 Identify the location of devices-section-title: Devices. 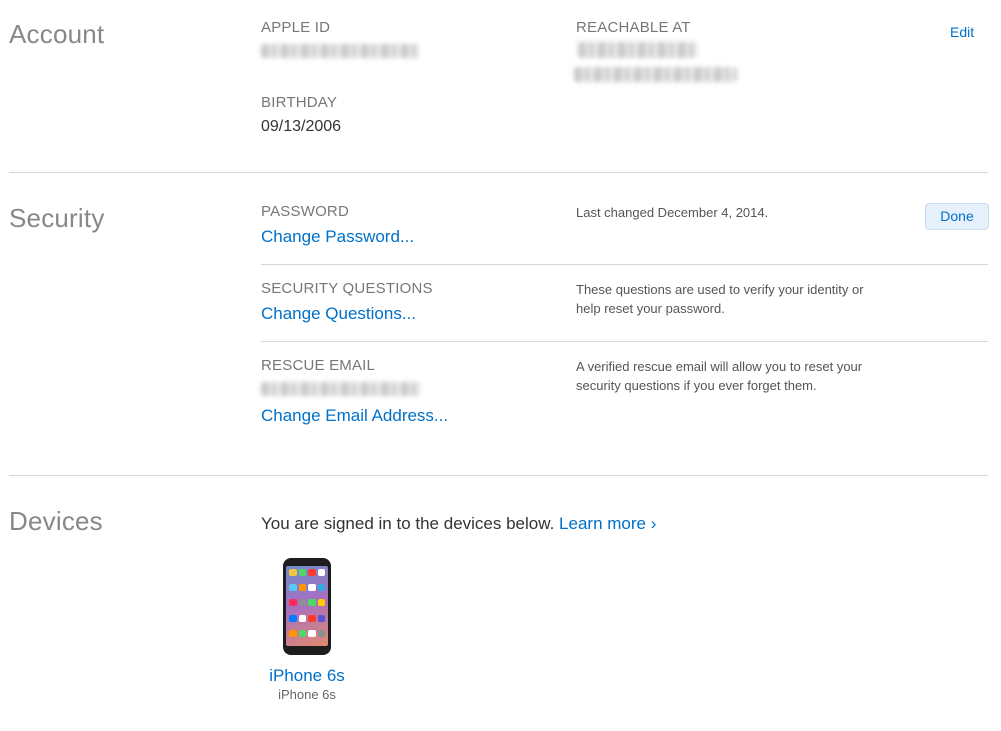
(56, 521).